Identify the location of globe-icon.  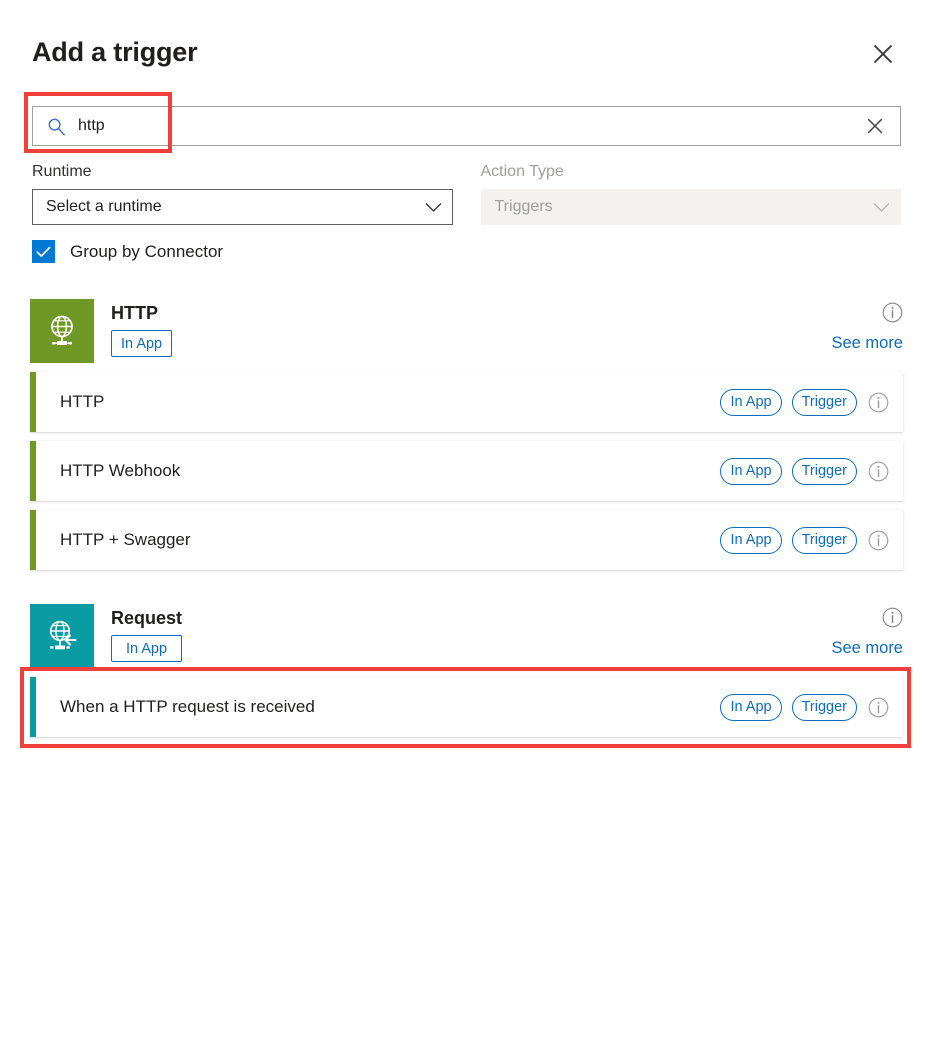
(62, 330).